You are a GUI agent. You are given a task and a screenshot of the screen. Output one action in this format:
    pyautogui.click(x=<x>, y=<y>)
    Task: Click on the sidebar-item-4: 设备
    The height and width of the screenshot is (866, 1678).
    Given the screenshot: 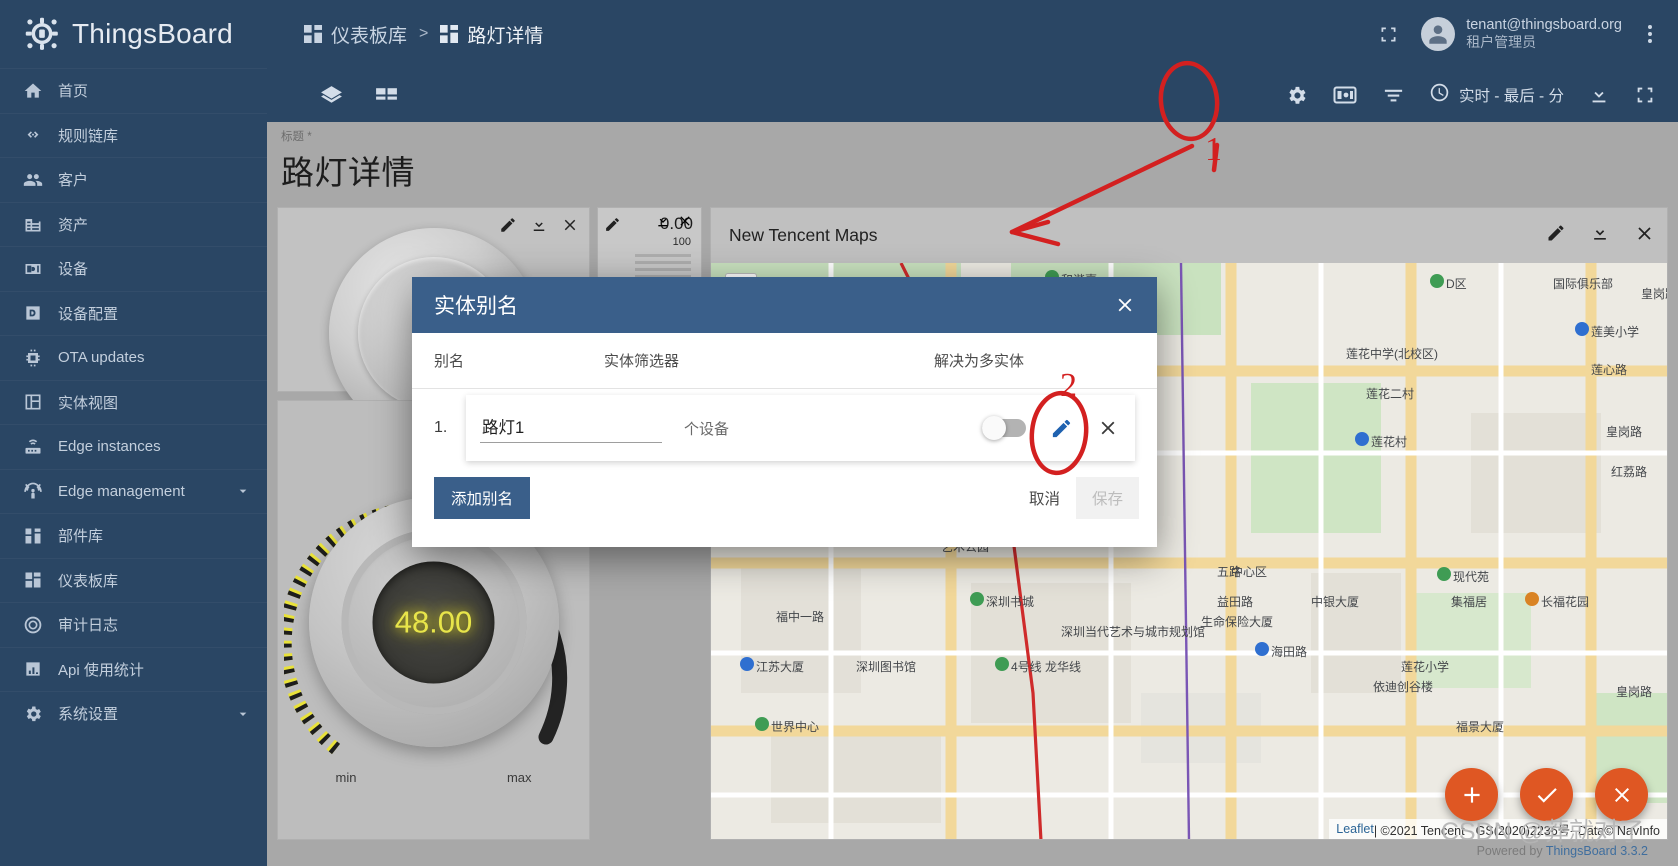 What is the action you would take?
    pyautogui.click(x=133, y=268)
    